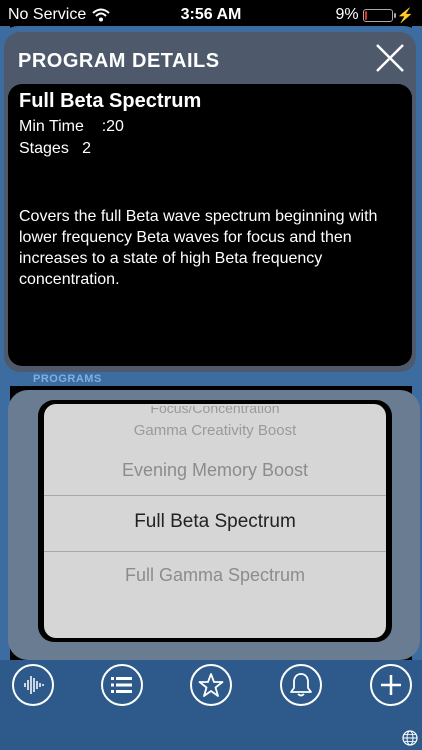  What do you see at coordinates (215, 470) in the screenshot?
I see `picker-item: Evening Memory Boost` at bounding box center [215, 470].